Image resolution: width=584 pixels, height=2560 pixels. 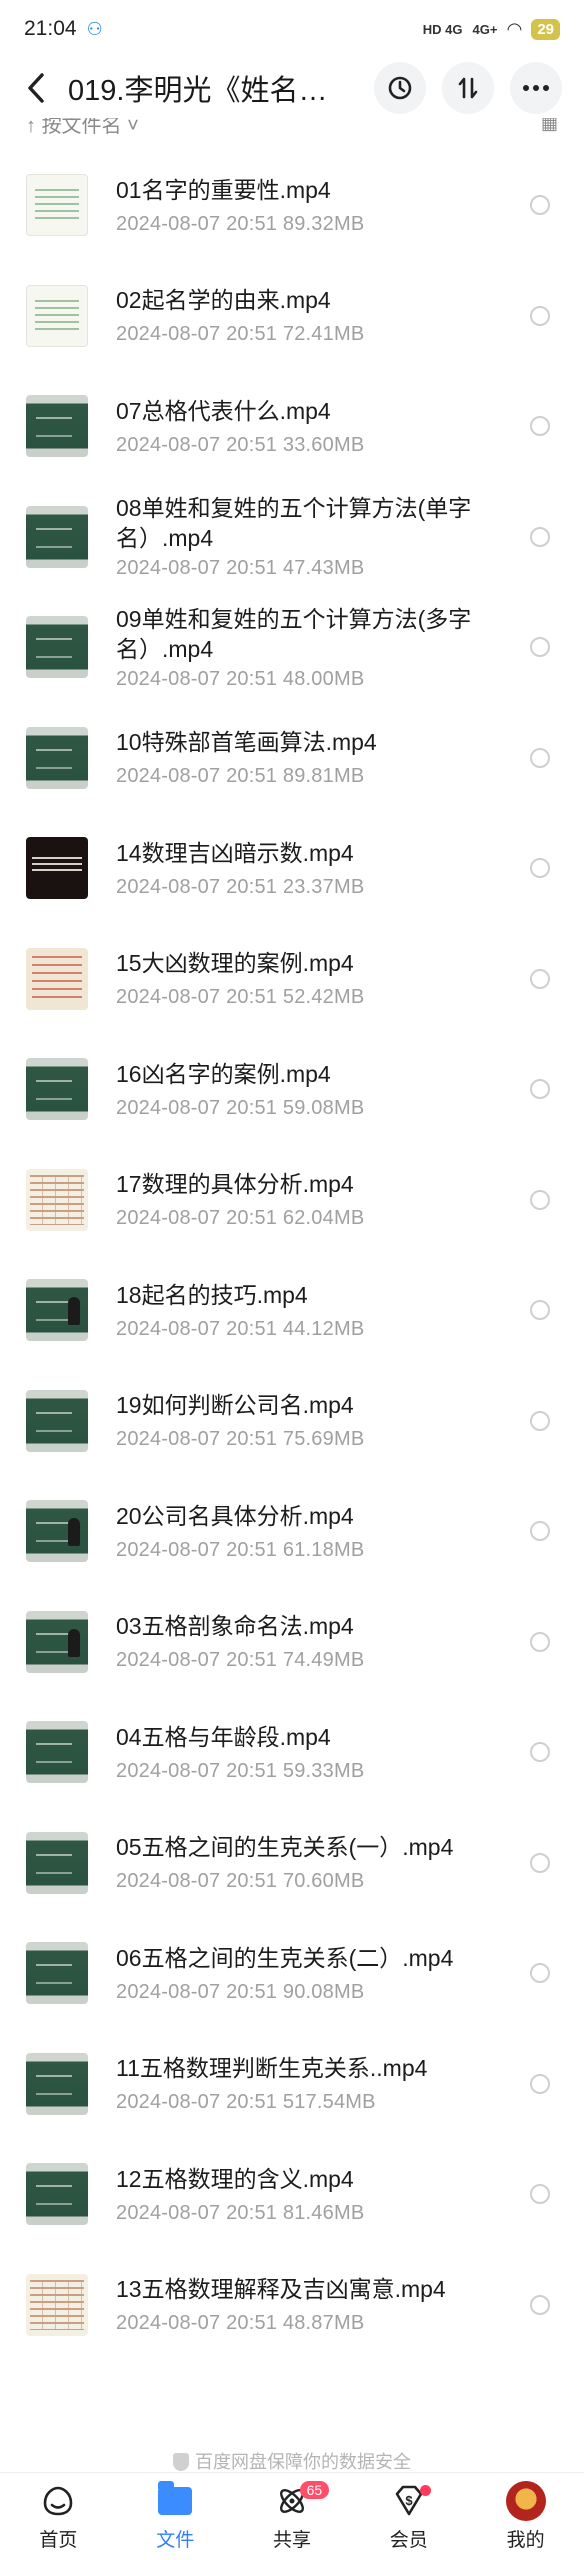 I want to click on battery-icon: 29, so click(x=545, y=29).